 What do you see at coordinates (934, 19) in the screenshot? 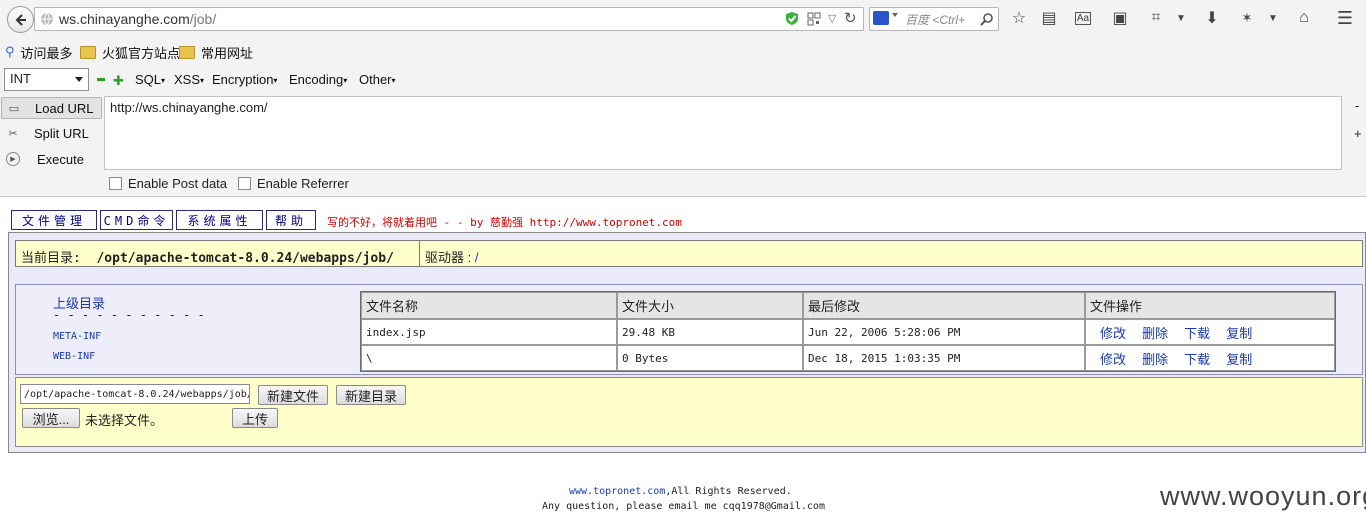
I see `search-box: 百度 <Ctrl+` at bounding box center [934, 19].